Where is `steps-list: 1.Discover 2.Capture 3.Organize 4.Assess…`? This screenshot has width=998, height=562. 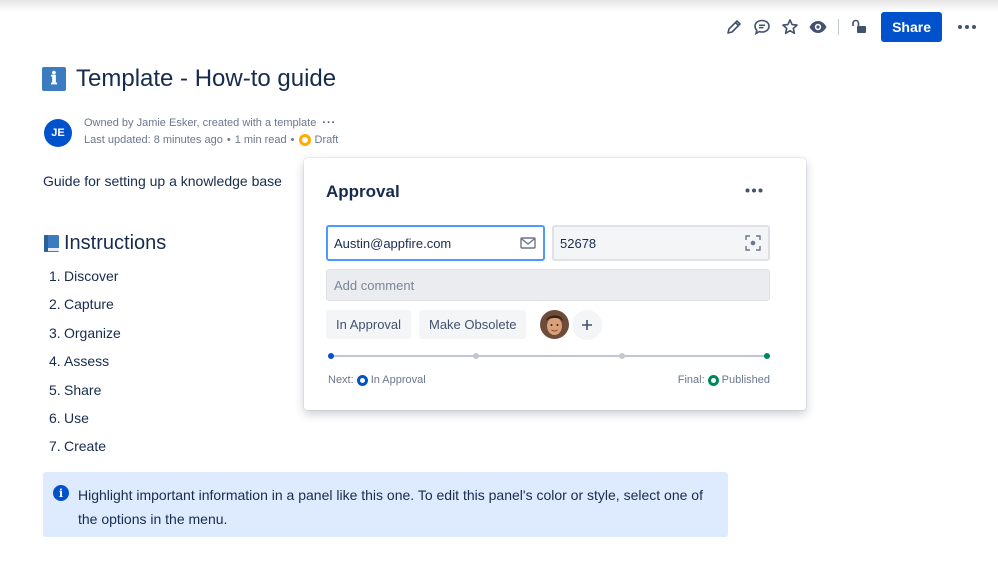
steps-list: 1.Discover 2.Capture 3.Organize 4.Assess… is located at coordinates (85, 367).